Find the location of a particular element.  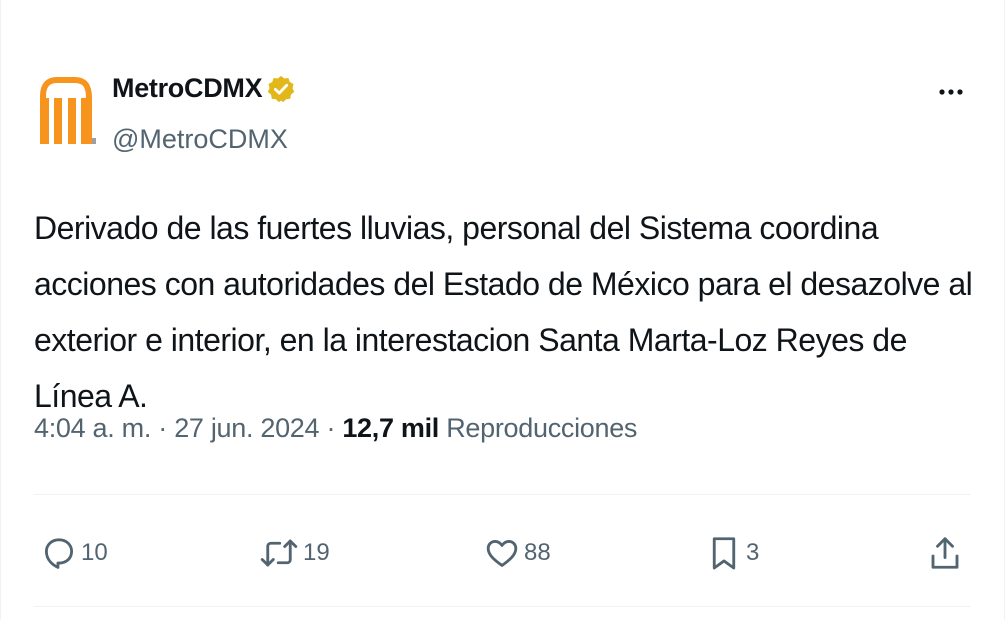

like-button: 88 is located at coordinates (517, 553).